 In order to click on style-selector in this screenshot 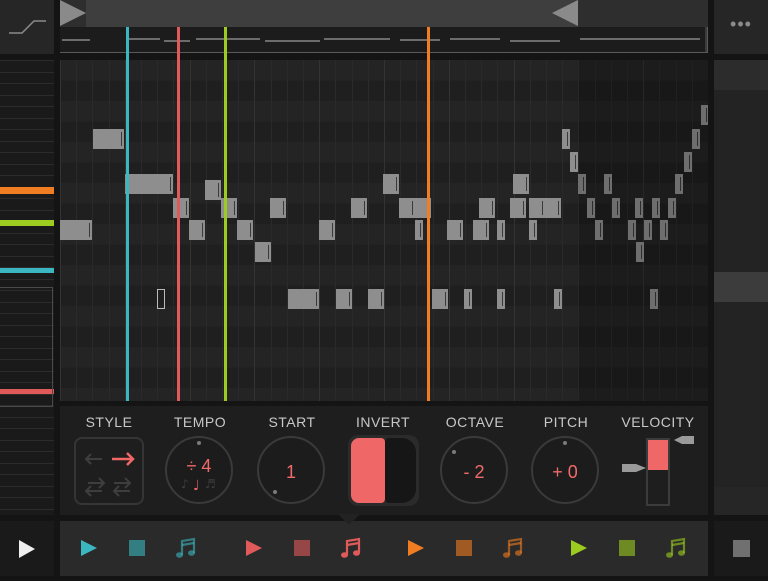, I will do `click(109, 471)`.